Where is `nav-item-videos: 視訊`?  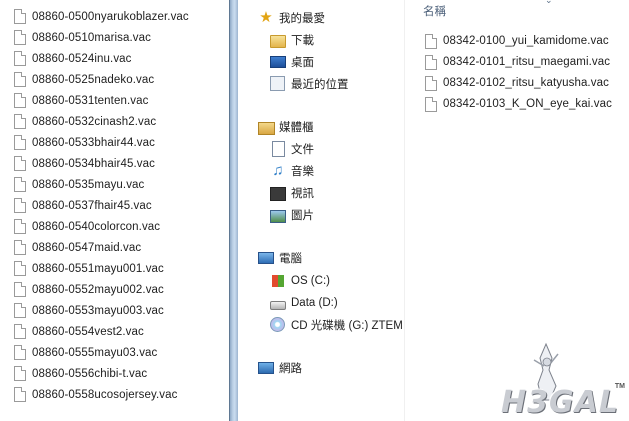
nav-item-videos: 視訊 is located at coordinates (292, 193).